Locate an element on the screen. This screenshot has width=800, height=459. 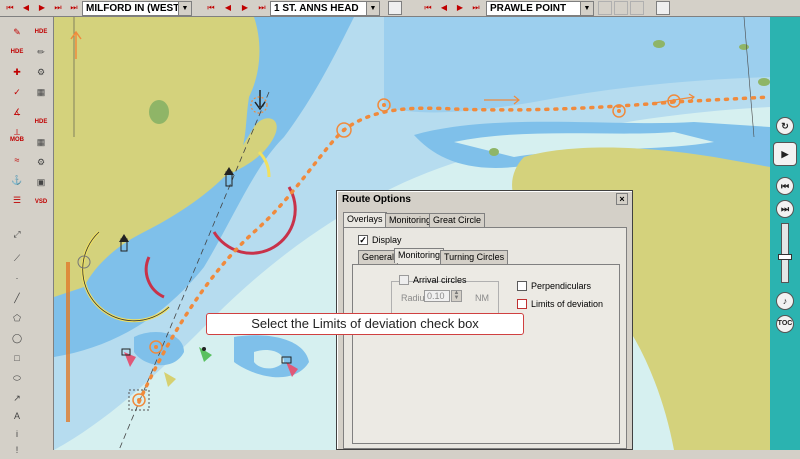
radius-stepper: ▲ ▼ is located at coordinates (456, 296).